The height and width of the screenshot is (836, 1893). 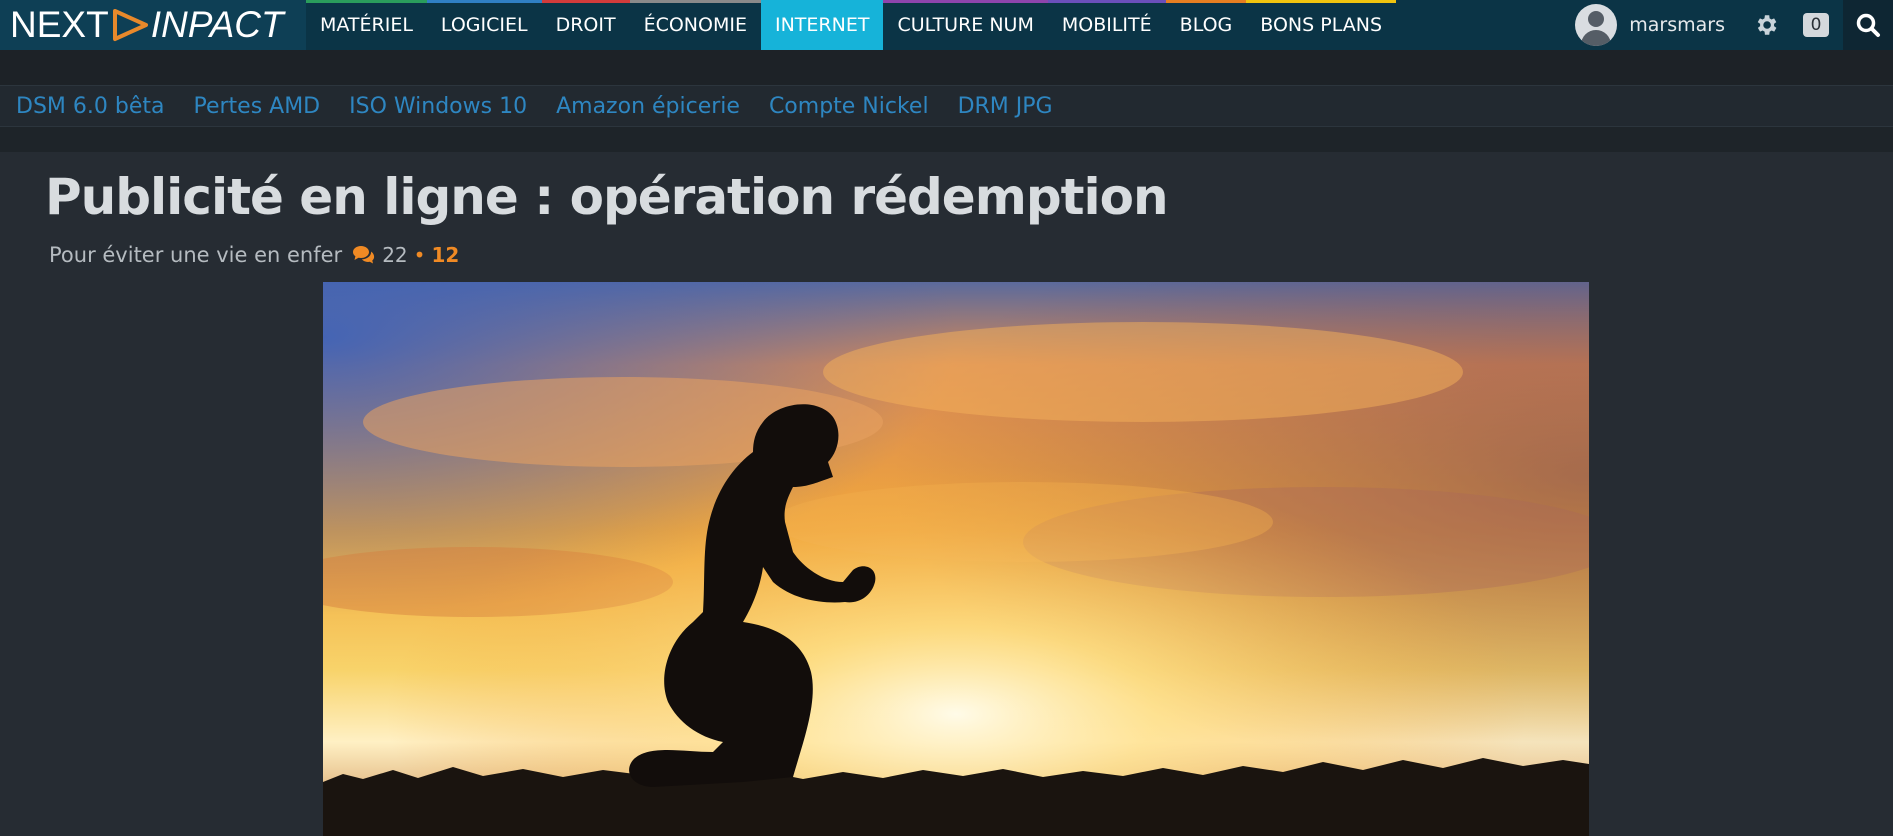 What do you see at coordinates (256, 106) in the screenshot?
I see `tag-link: Pertes AMD` at bounding box center [256, 106].